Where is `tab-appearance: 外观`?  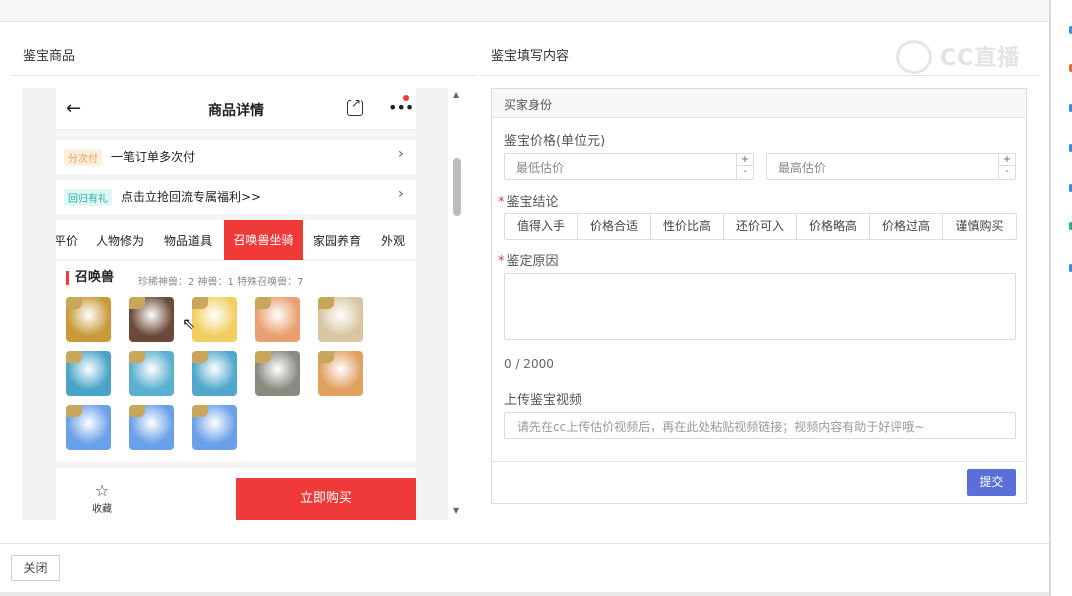 tab-appearance: 外观 is located at coordinates (393, 240).